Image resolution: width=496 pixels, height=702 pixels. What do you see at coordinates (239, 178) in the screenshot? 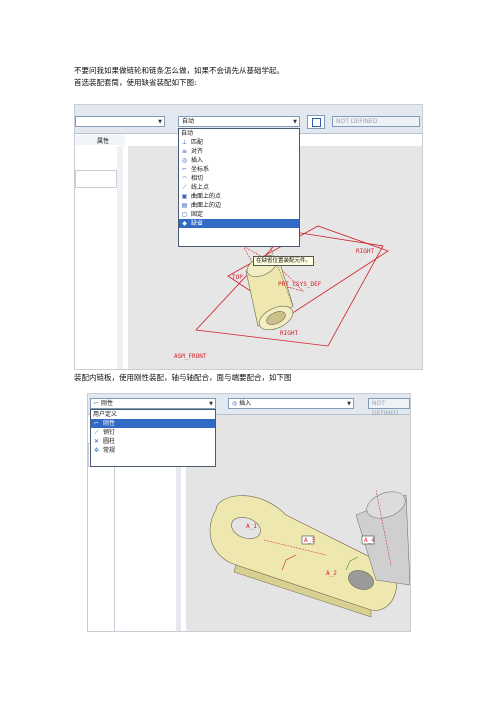
I see `menu-item-tangent: ◠ 相切` at bounding box center [239, 178].